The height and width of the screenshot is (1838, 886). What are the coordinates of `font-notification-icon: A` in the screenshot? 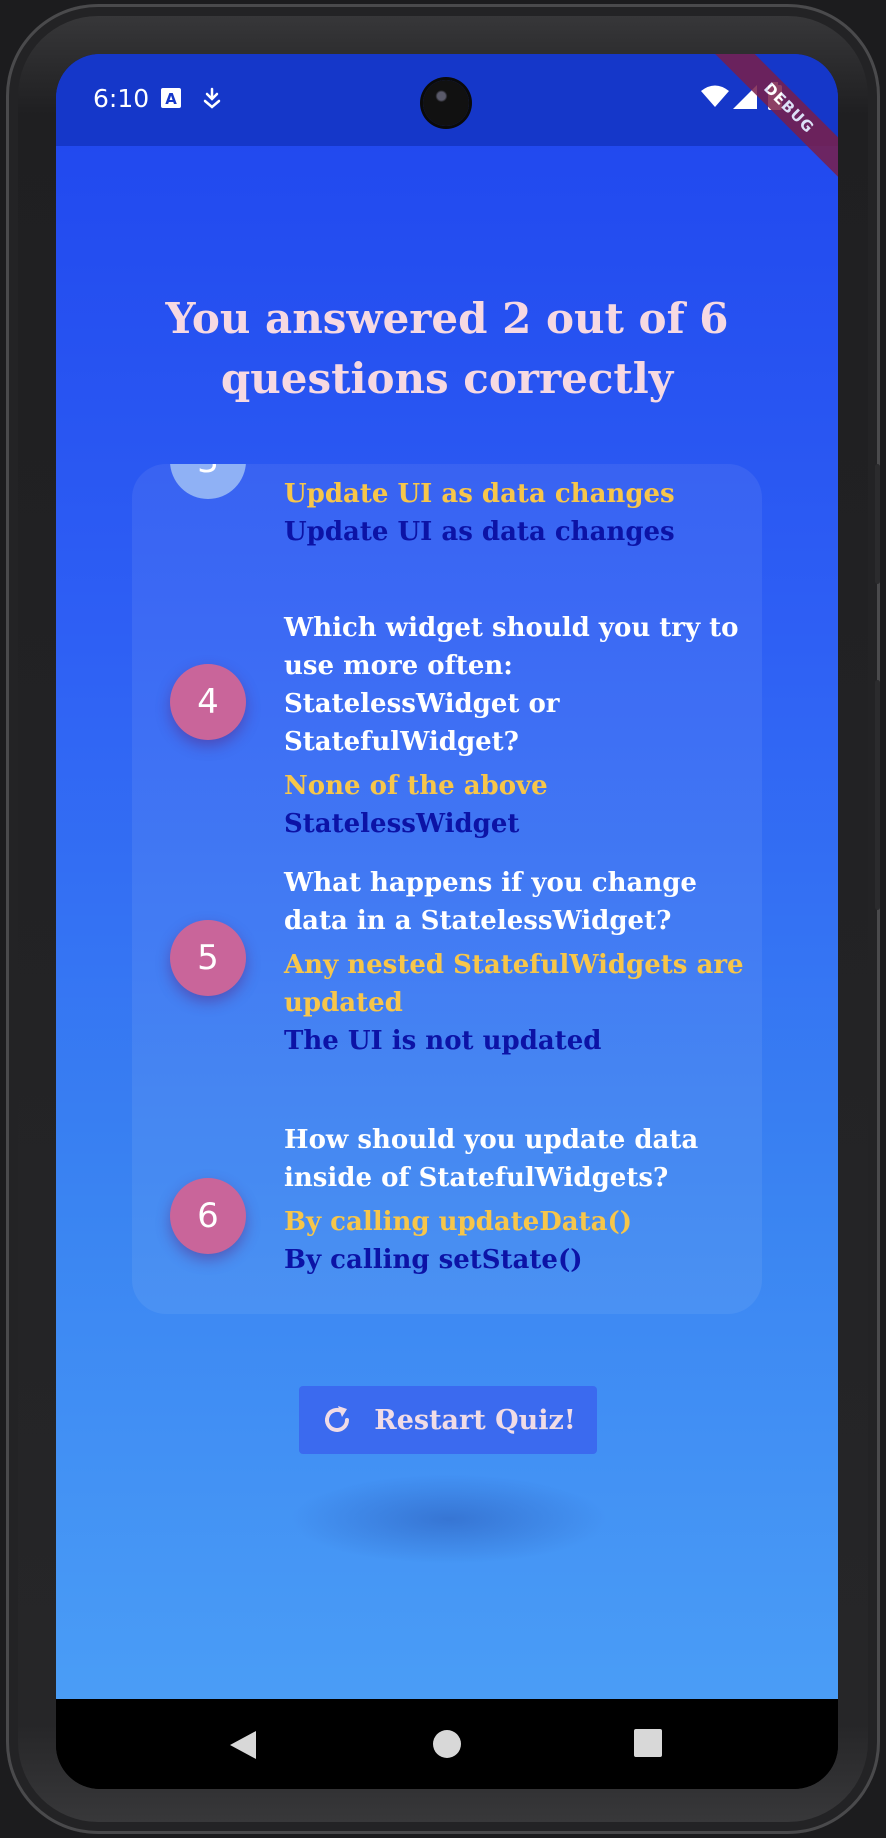 It's located at (171, 98).